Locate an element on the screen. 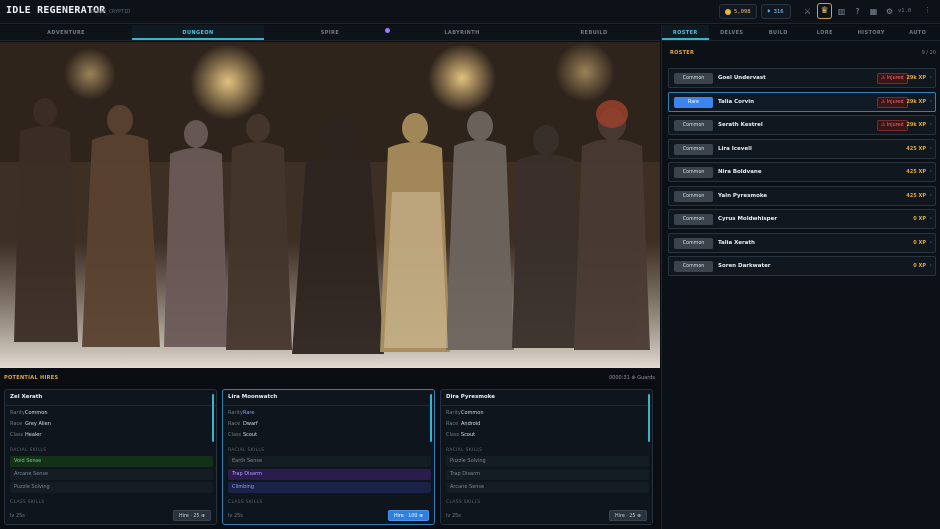 This screenshot has height=529, width=940. hire-rarity-value: Rare is located at coordinates (249, 413).